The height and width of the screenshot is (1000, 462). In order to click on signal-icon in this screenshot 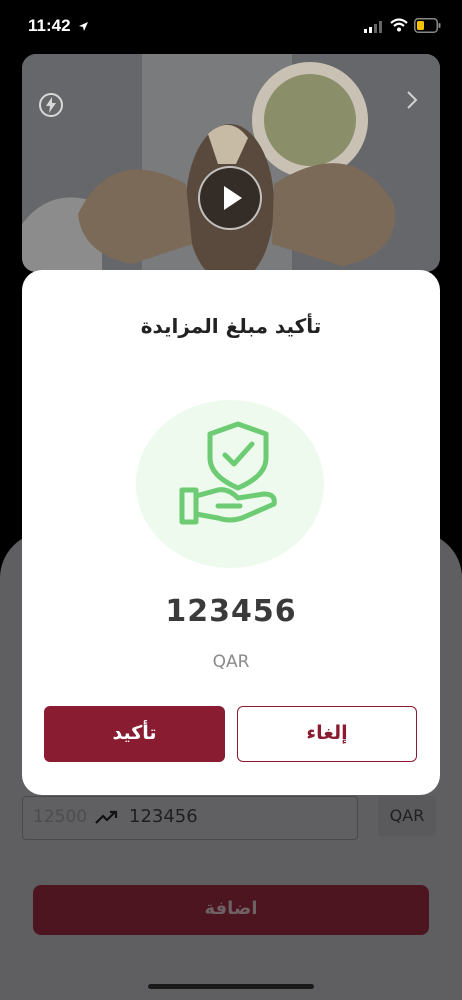, I will do `click(374, 29)`.